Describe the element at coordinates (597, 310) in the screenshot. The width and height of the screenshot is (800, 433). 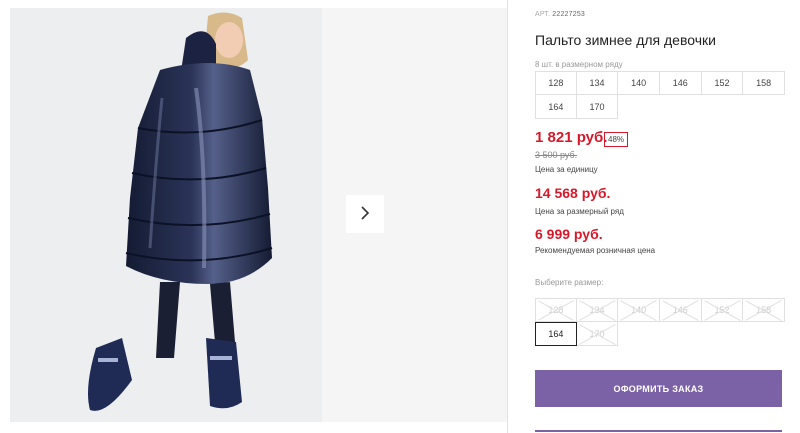
I see `size-option: 134` at that location.